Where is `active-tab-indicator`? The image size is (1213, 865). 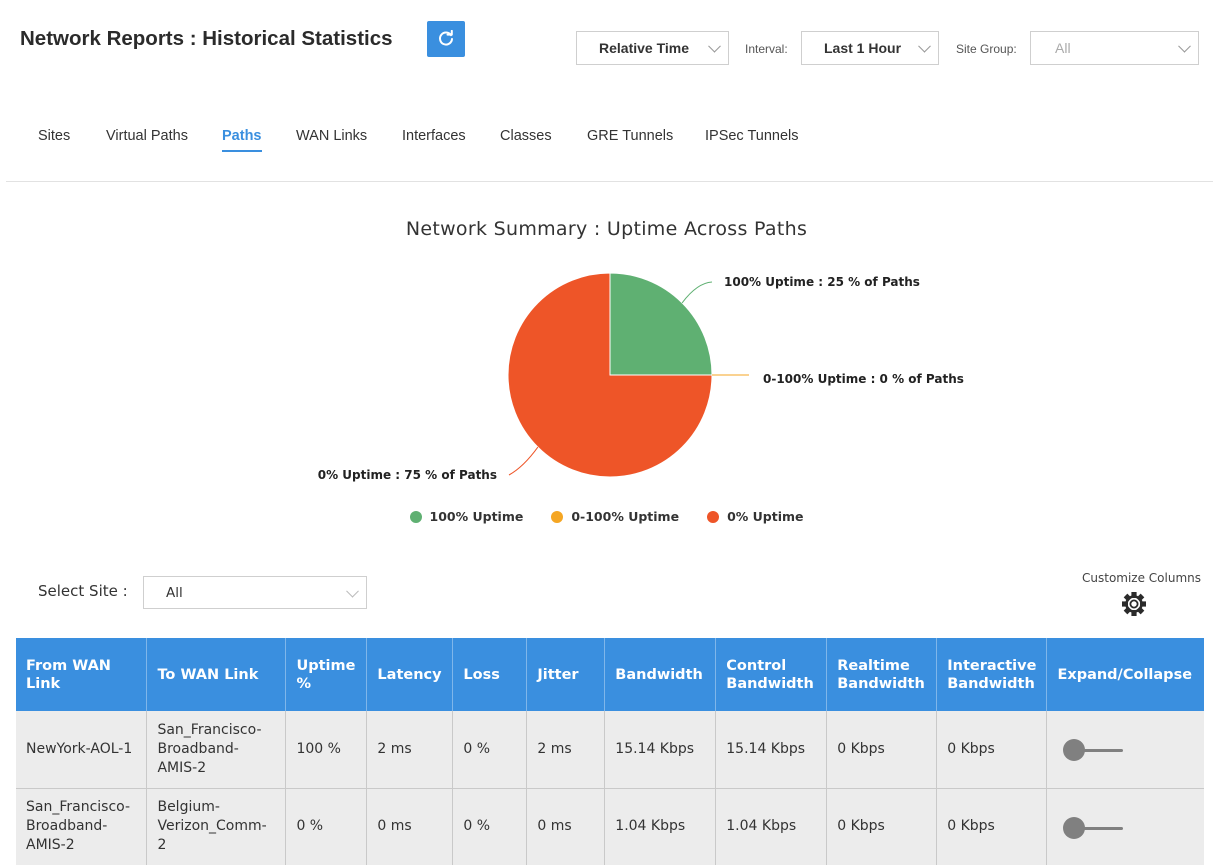 active-tab-indicator is located at coordinates (242, 151).